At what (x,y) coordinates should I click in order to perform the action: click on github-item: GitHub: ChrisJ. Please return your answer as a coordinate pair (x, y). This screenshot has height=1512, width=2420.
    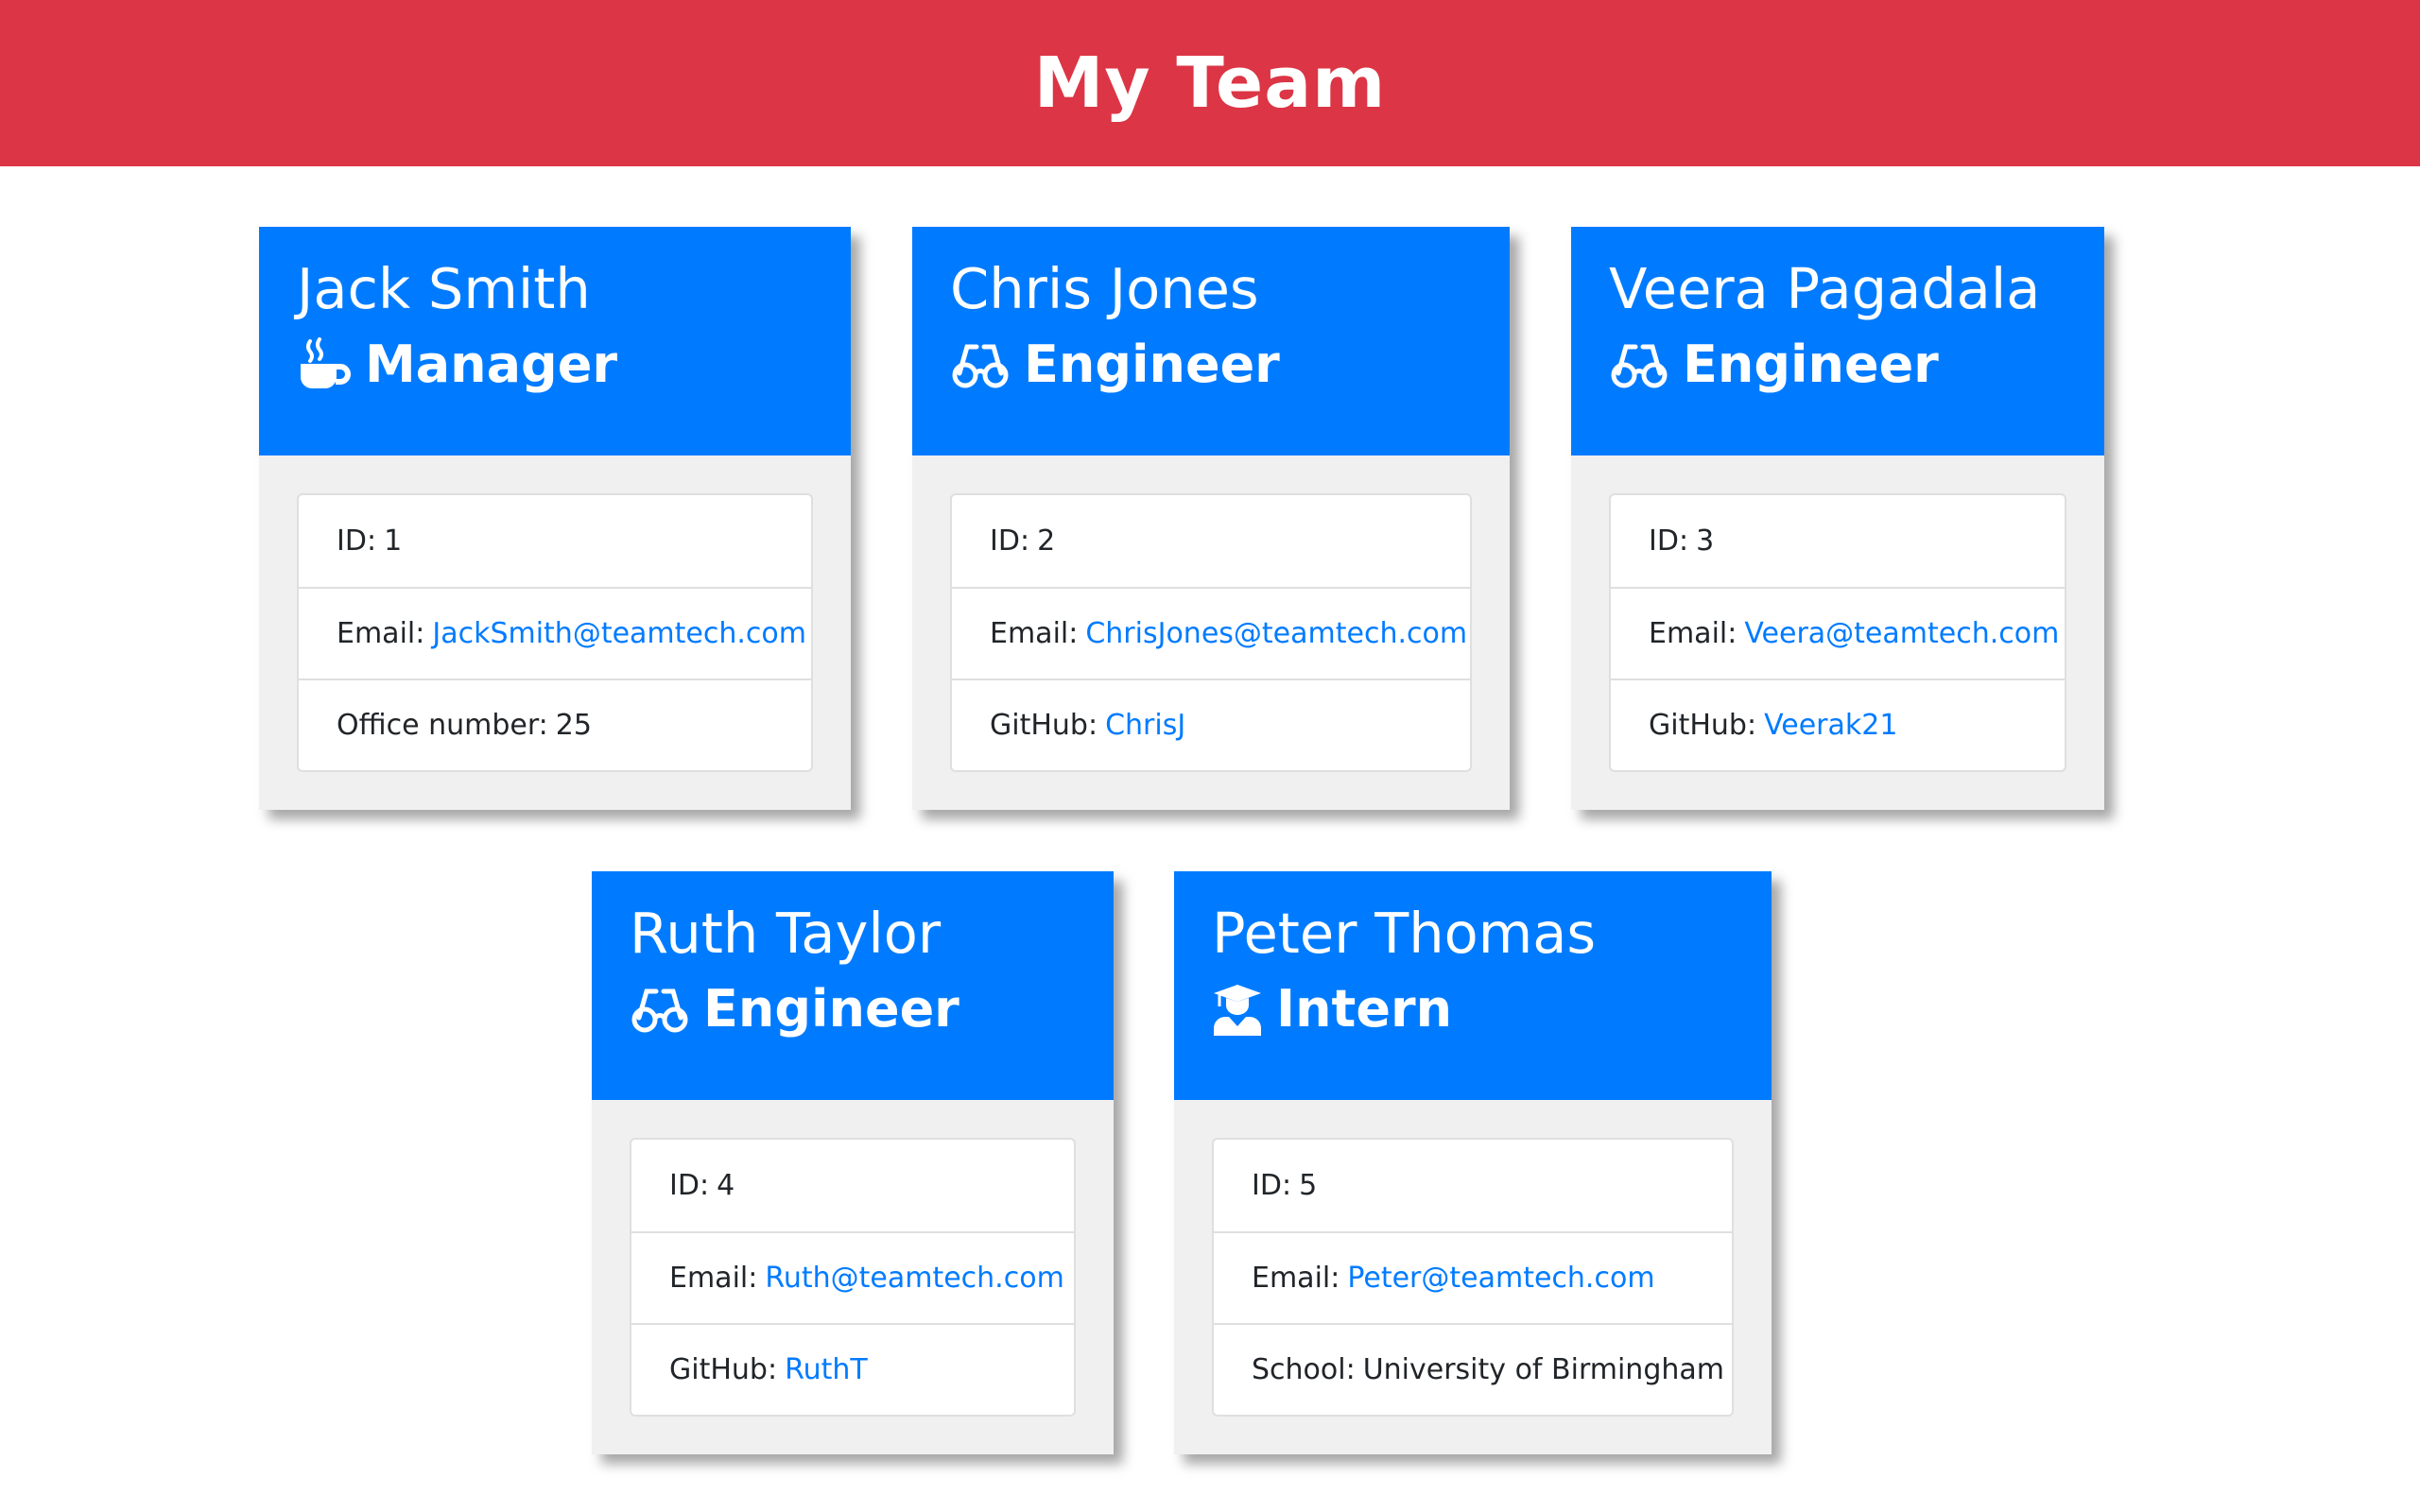
    Looking at the image, I should click on (1211, 724).